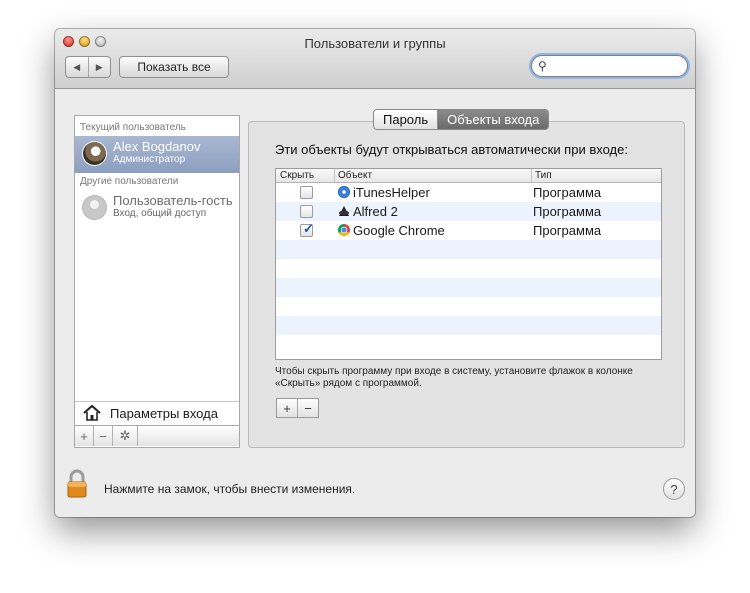 This screenshot has height=593, width=750. Describe the element at coordinates (157, 146) in the screenshot. I see `user-name: Alex Bogdanov` at that location.